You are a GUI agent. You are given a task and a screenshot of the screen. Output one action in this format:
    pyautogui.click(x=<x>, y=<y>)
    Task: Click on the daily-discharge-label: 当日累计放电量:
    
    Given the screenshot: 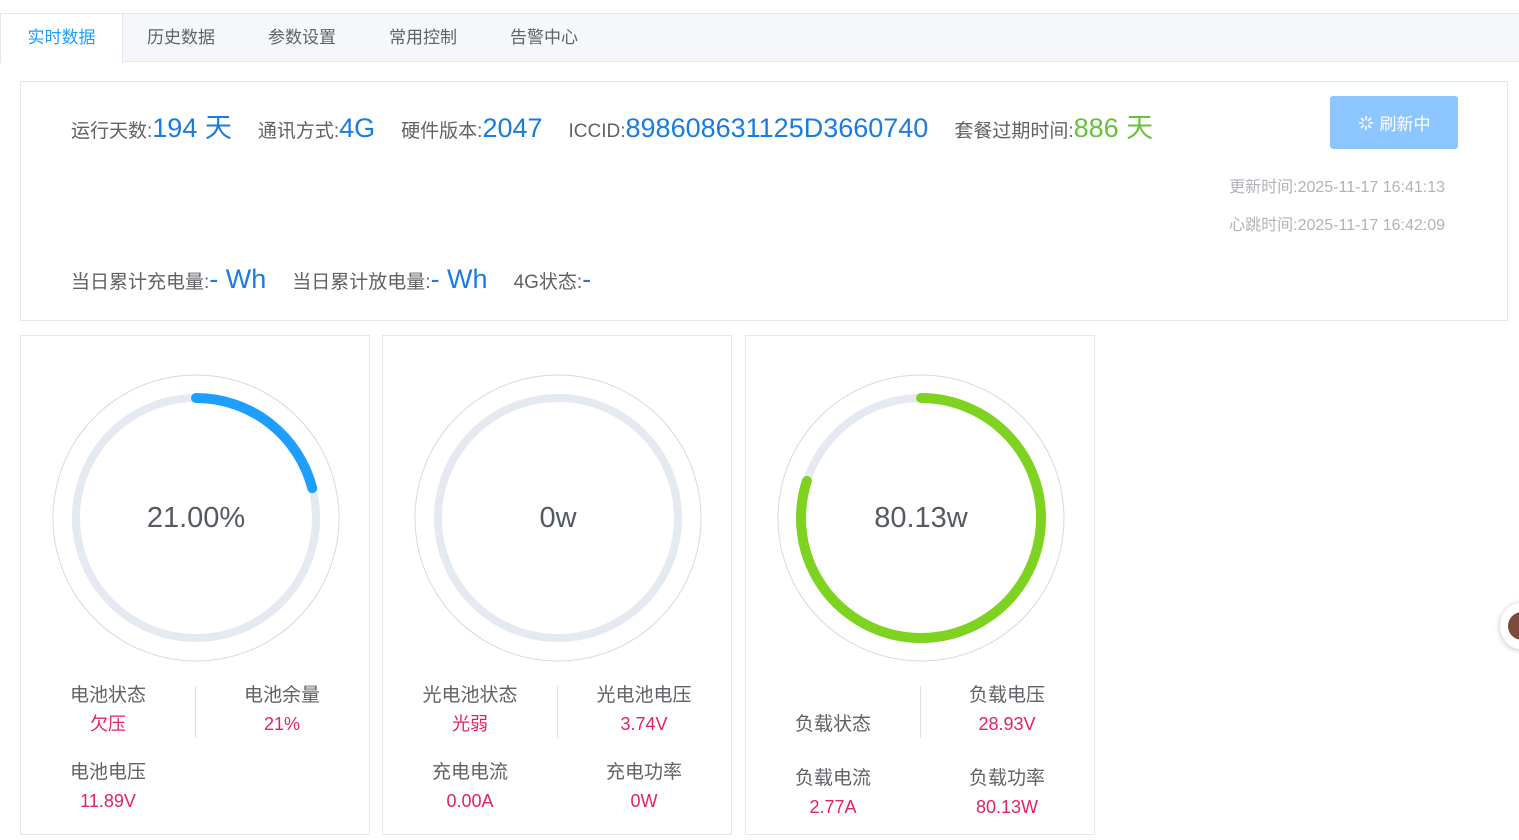 What is the action you would take?
    pyautogui.click(x=361, y=282)
    